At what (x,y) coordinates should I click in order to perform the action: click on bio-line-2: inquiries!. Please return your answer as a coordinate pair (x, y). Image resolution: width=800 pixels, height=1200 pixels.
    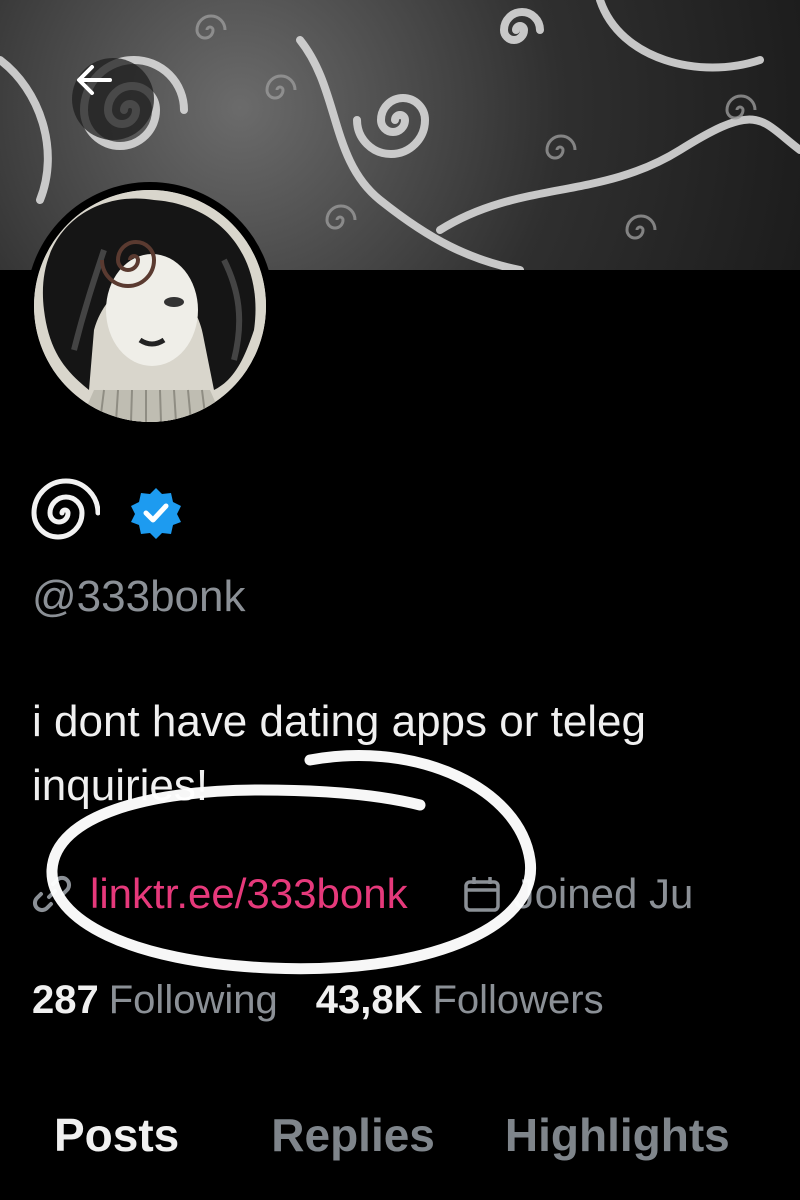
    Looking at the image, I should click on (120, 785).